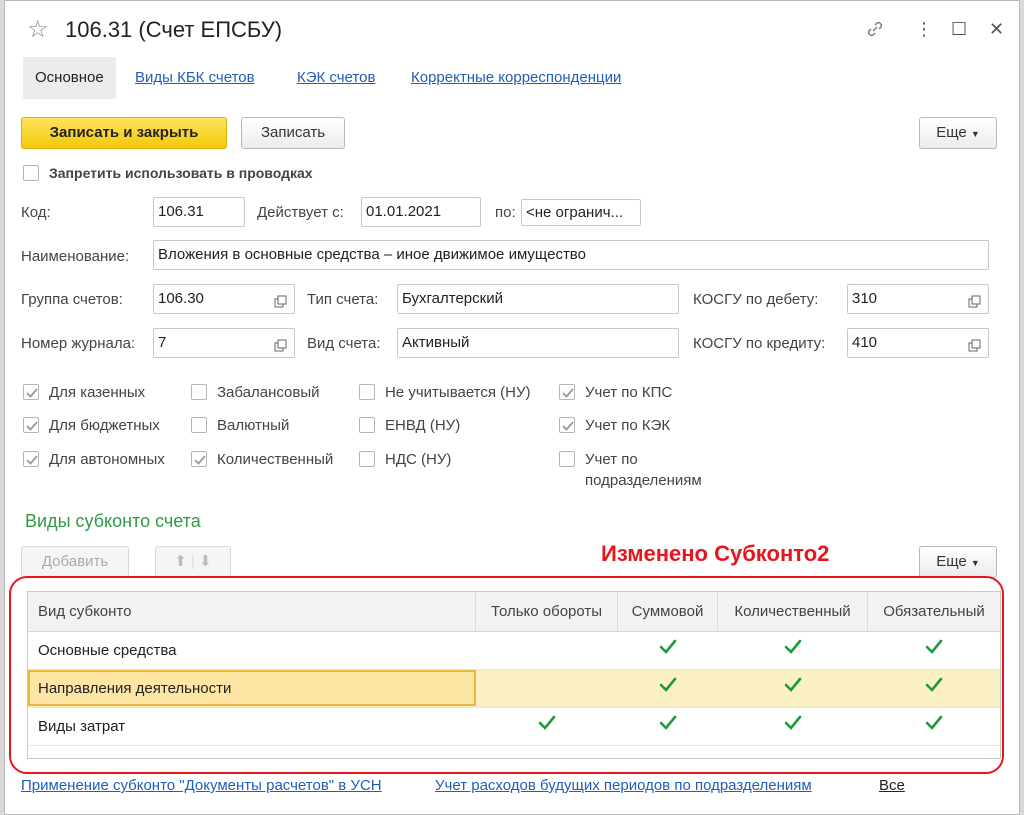 This screenshot has width=1024, height=815. What do you see at coordinates (38, 29) in the screenshot?
I see `star-icon: ☆` at bounding box center [38, 29].